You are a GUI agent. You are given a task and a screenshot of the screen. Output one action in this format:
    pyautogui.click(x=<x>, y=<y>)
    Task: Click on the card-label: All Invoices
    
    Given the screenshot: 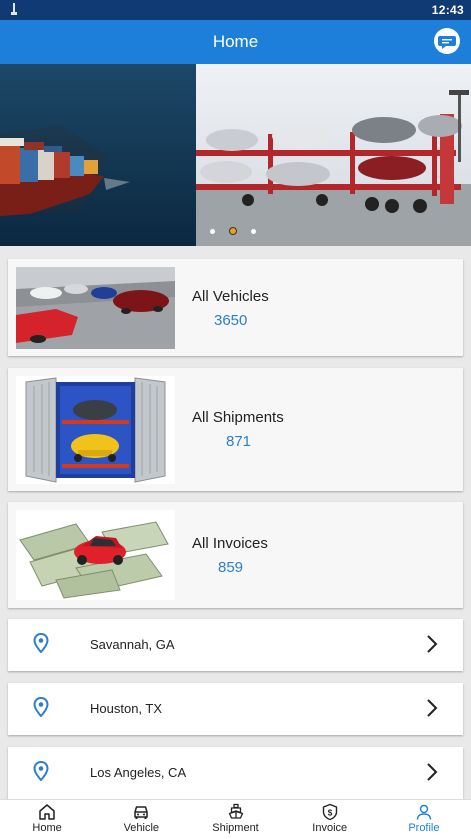 What is the action you would take?
    pyautogui.click(x=230, y=543)
    